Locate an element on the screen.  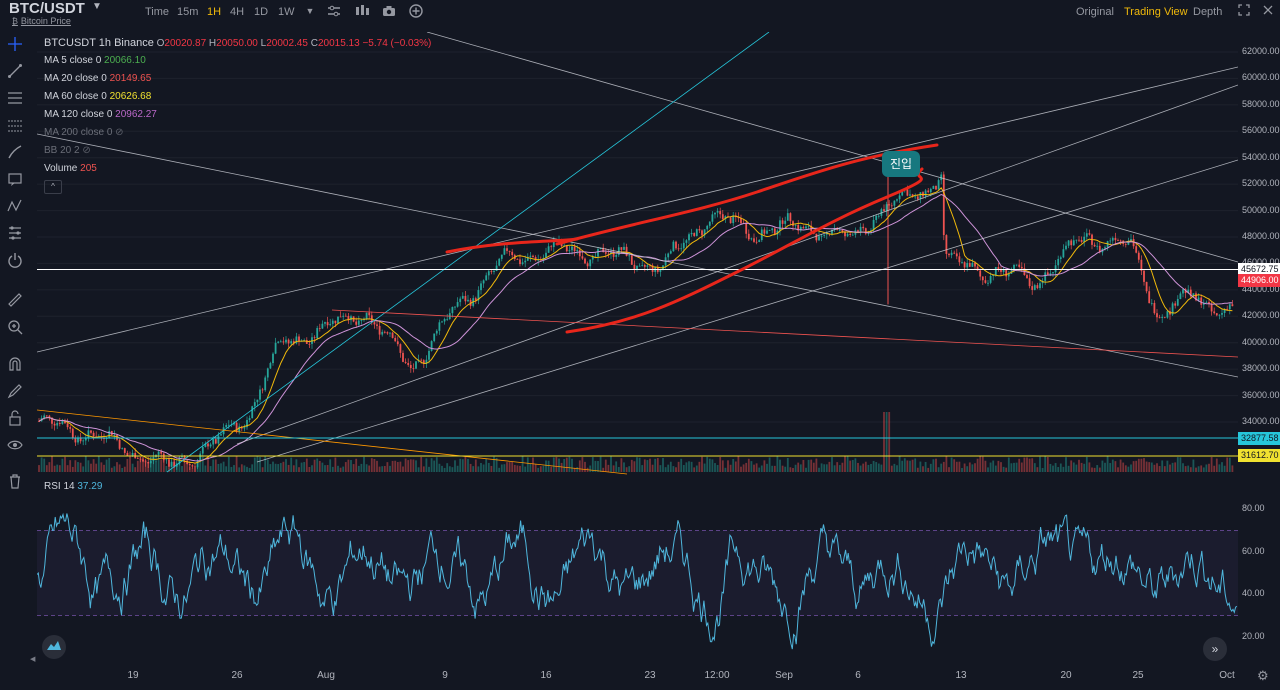
logo-icon is located at coordinates (54, 647).